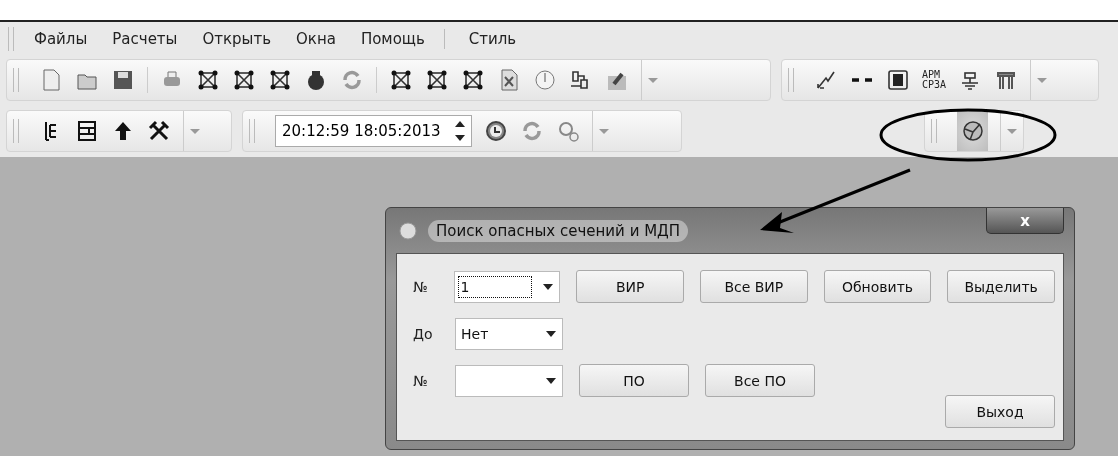 The height and width of the screenshot is (456, 1118). I want to click on dialog-button: Обновить, so click(877, 286).